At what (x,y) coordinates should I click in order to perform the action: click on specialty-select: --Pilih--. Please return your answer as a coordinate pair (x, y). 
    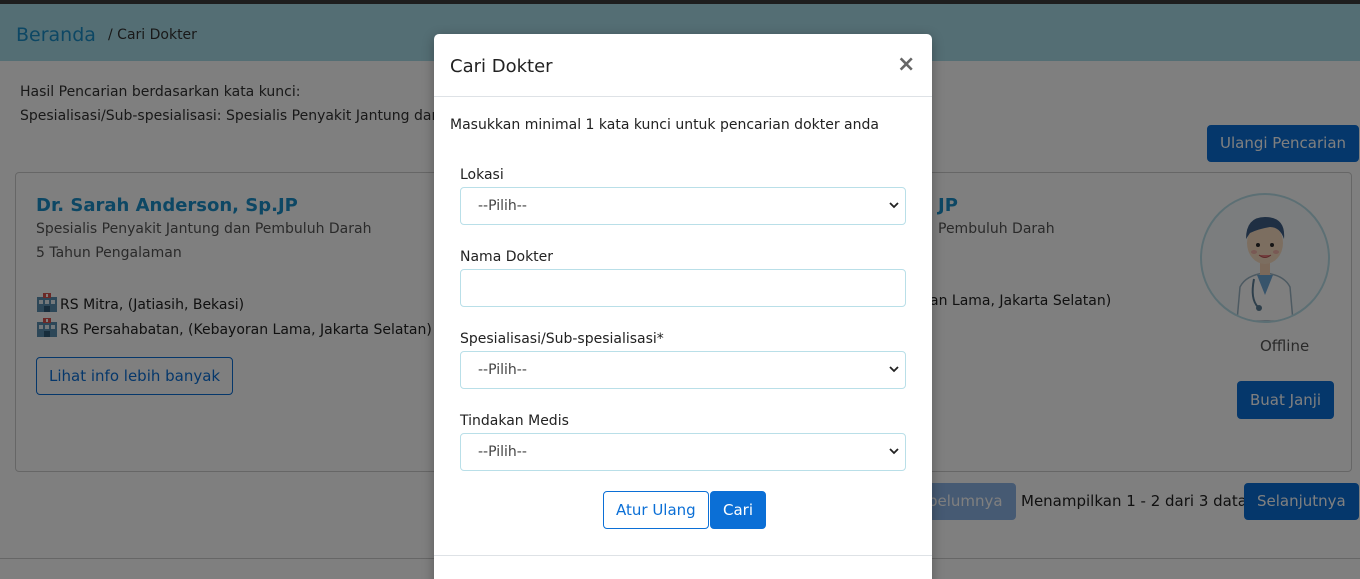
    Looking at the image, I should click on (683, 370).